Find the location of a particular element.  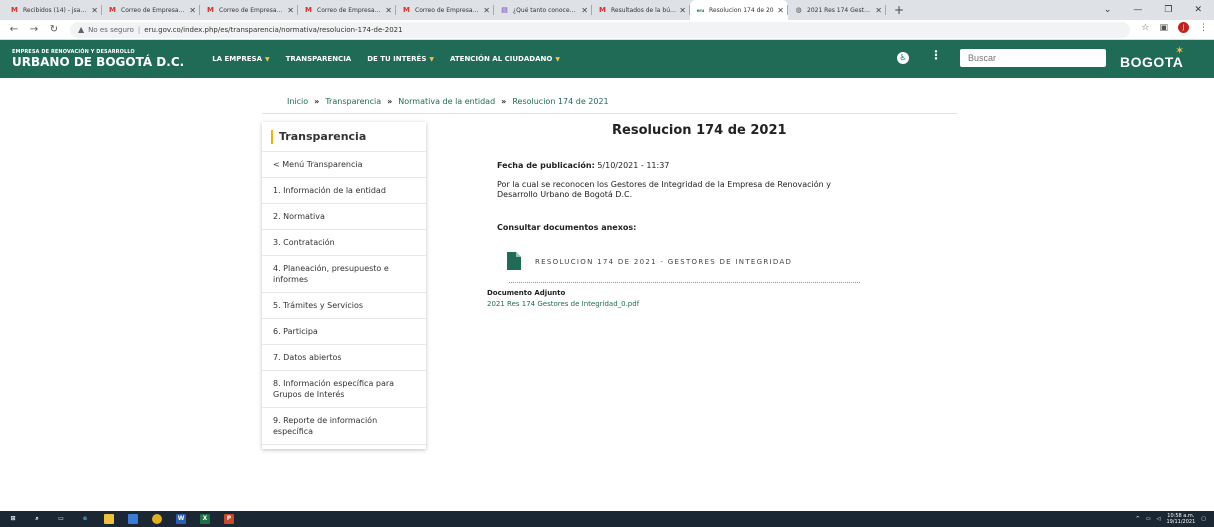

sidebar-item: 1. Información de la entidad is located at coordinates (344, 191).